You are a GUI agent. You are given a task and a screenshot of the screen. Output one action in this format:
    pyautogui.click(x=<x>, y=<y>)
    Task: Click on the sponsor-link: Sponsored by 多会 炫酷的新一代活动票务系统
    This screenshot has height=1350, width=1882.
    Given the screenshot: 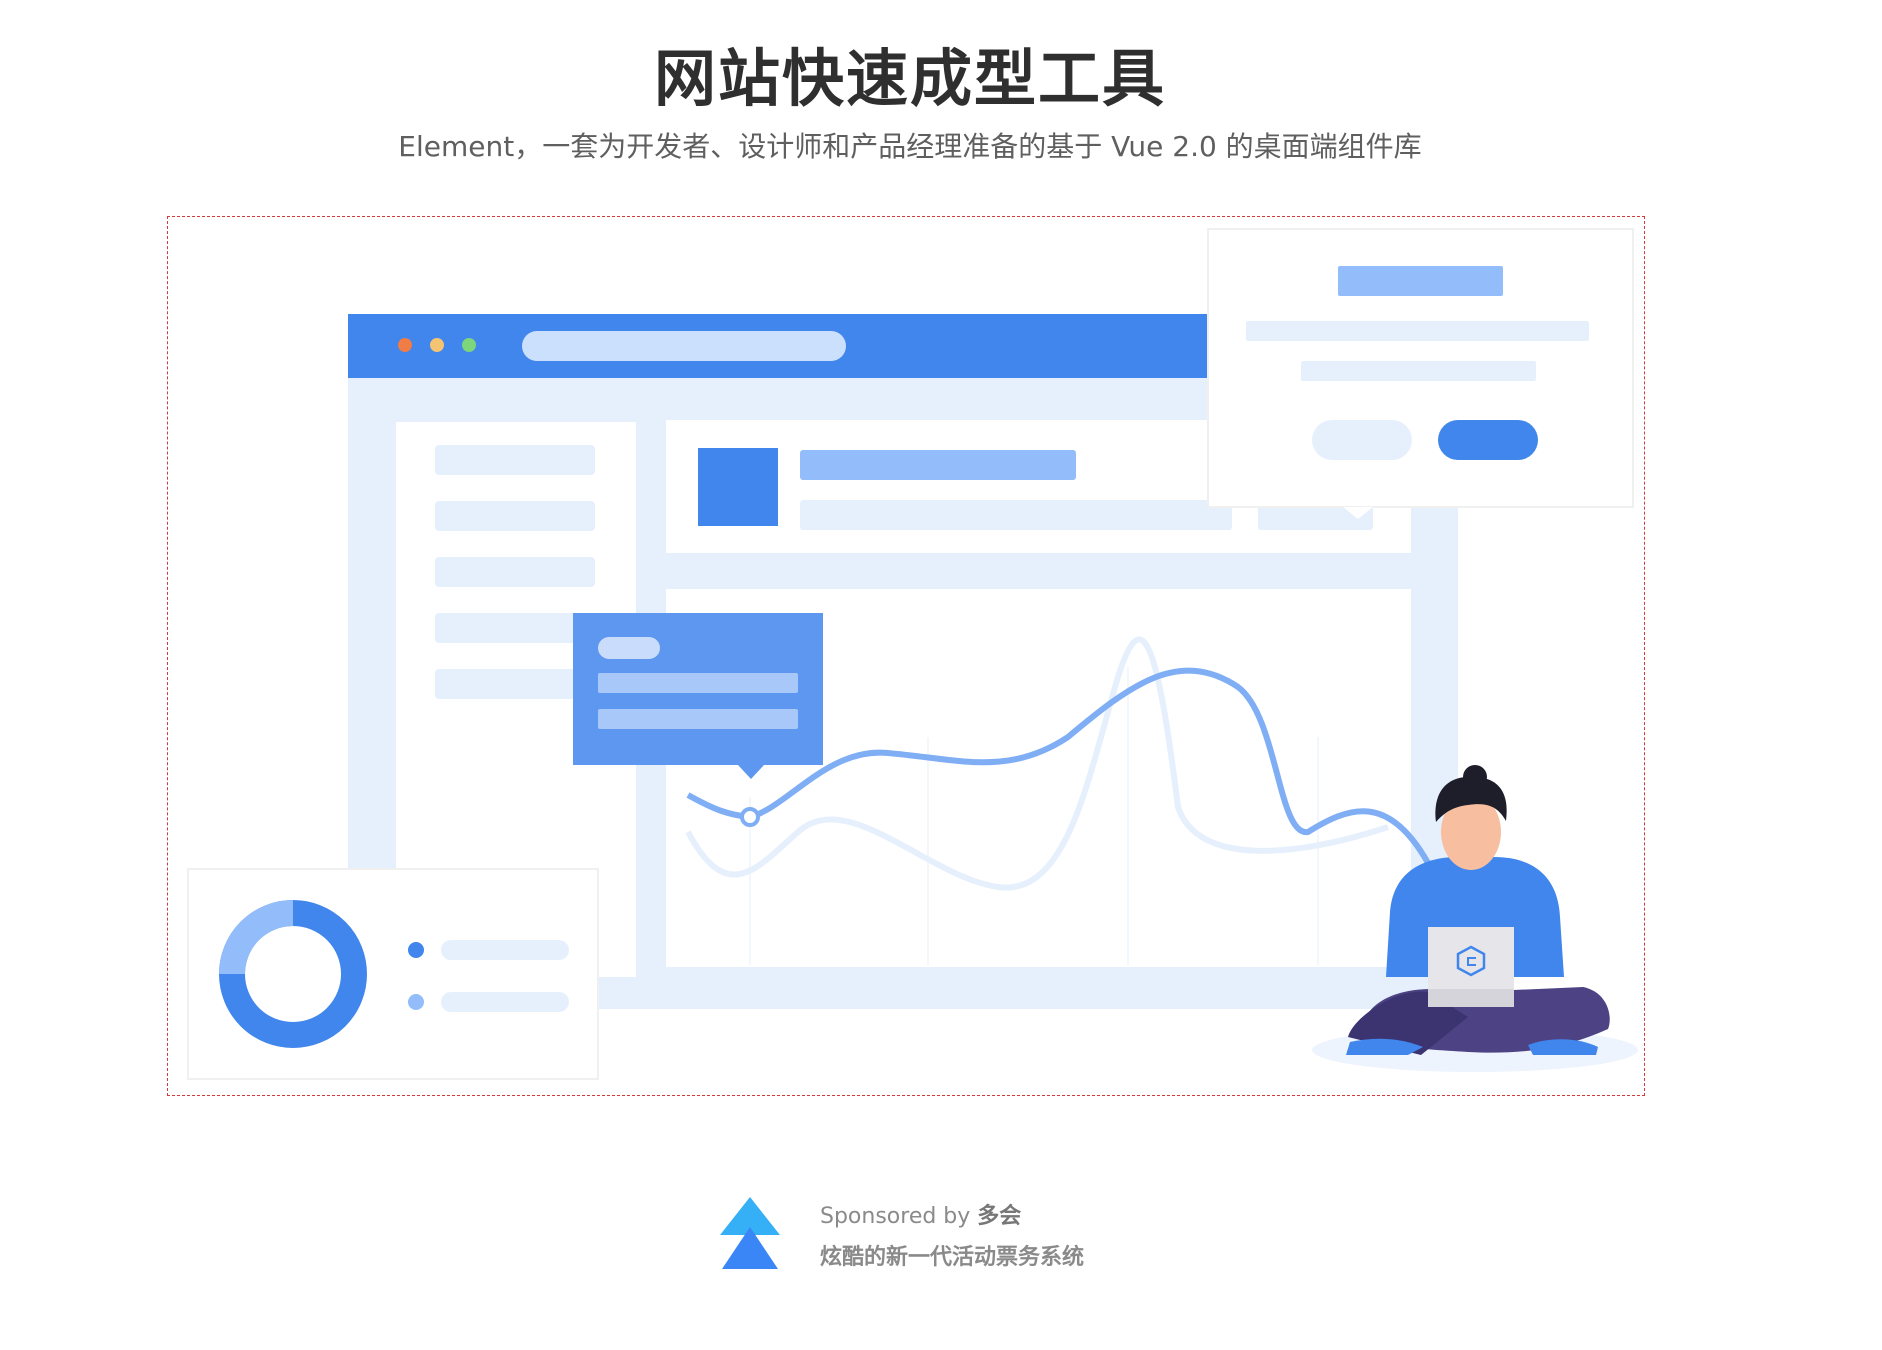 What is the action you would take?
    pyautogui.click(x=978, y=1235)
    